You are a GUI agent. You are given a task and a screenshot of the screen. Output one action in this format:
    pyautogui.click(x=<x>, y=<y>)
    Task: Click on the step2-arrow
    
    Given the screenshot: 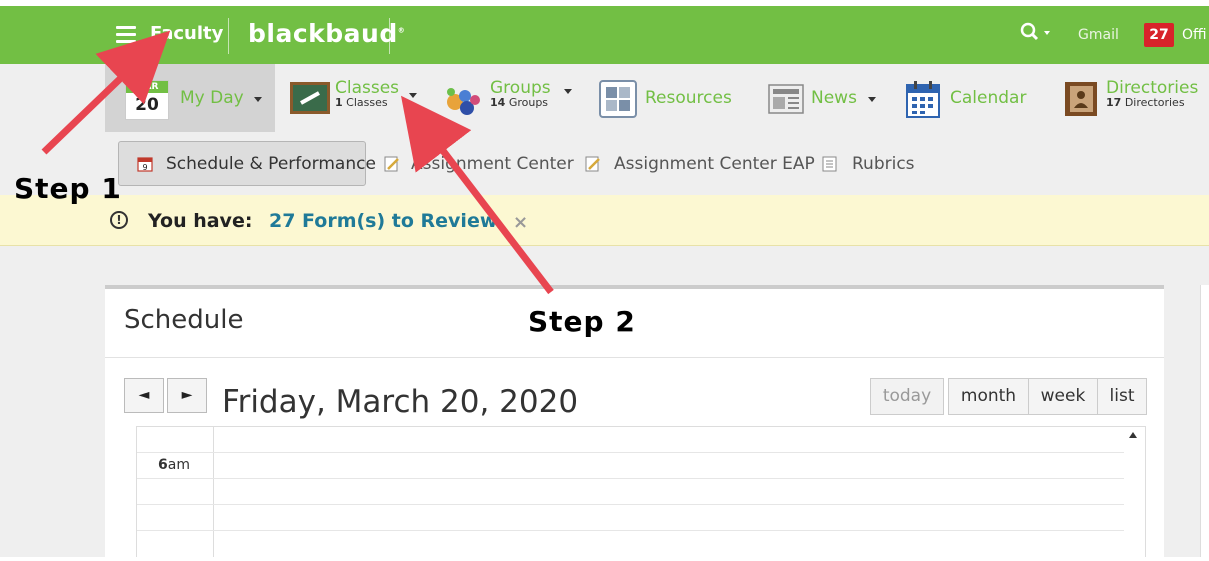 What is the action you would take?
    pyautogui.click(x=477, y=195)
    